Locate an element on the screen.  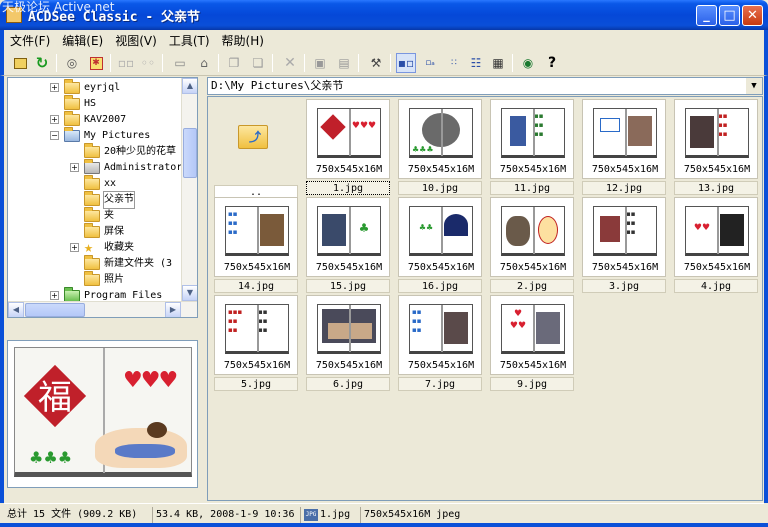
path-combobox: D:\My Pictures\父亲节 ▼ is located at coordinates (485, 86).